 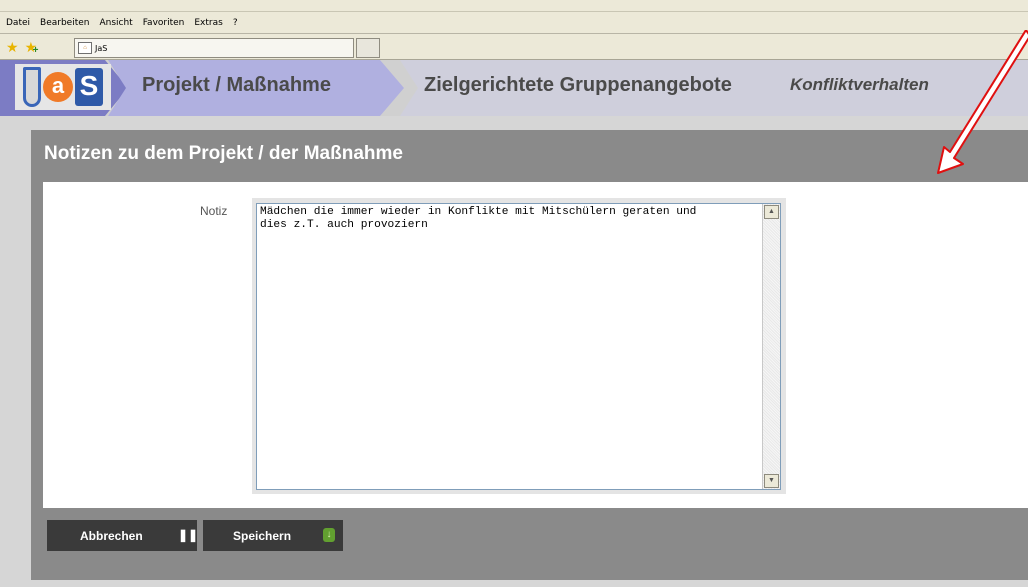 What do you see at coordinates (982, 102) in the screenshot?
I see `annotation-arrow-icon` at bounding box center [982, 102].